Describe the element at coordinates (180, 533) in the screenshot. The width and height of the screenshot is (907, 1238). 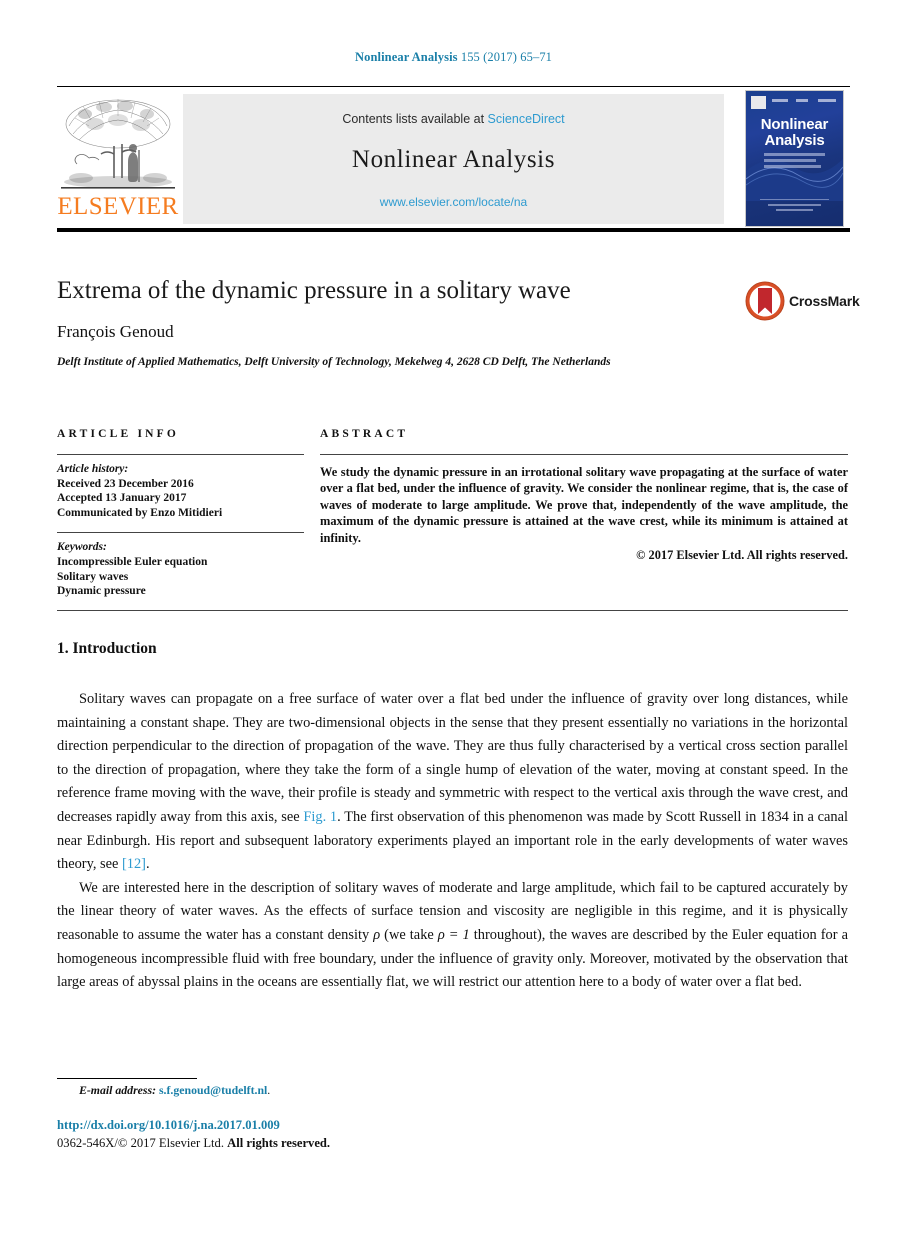
I see `keywords-rule` at that location.